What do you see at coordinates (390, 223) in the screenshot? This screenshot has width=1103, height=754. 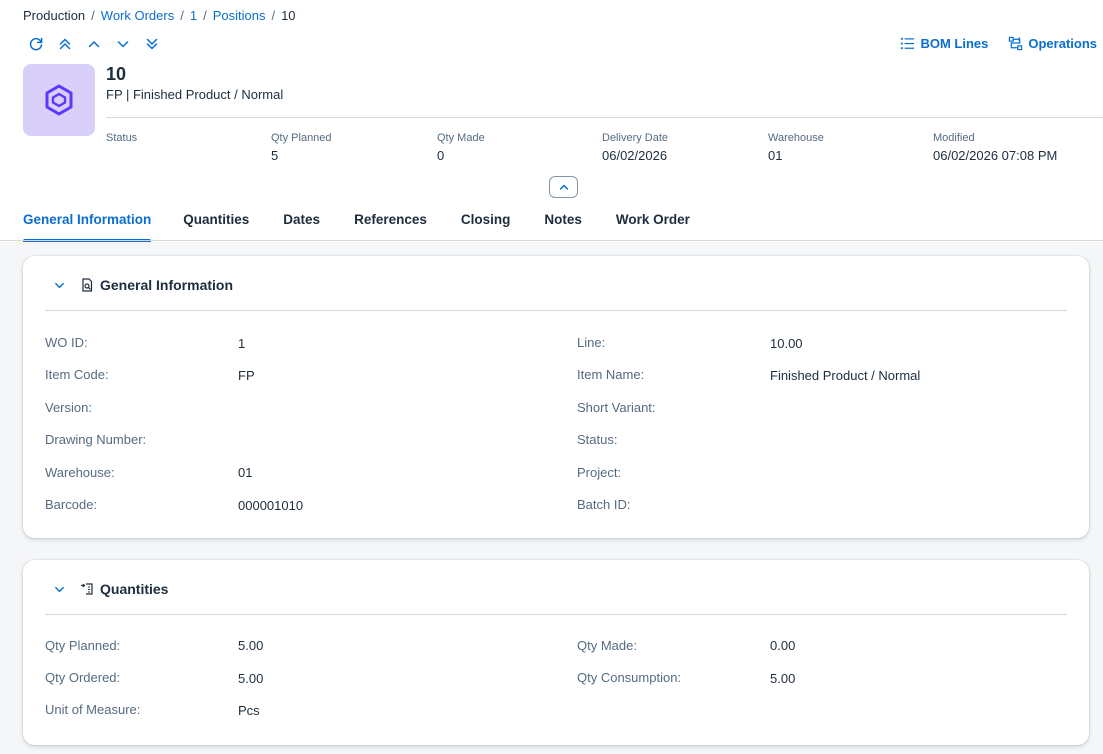 I see `tab-references: References` at bounding box center [390, 223].